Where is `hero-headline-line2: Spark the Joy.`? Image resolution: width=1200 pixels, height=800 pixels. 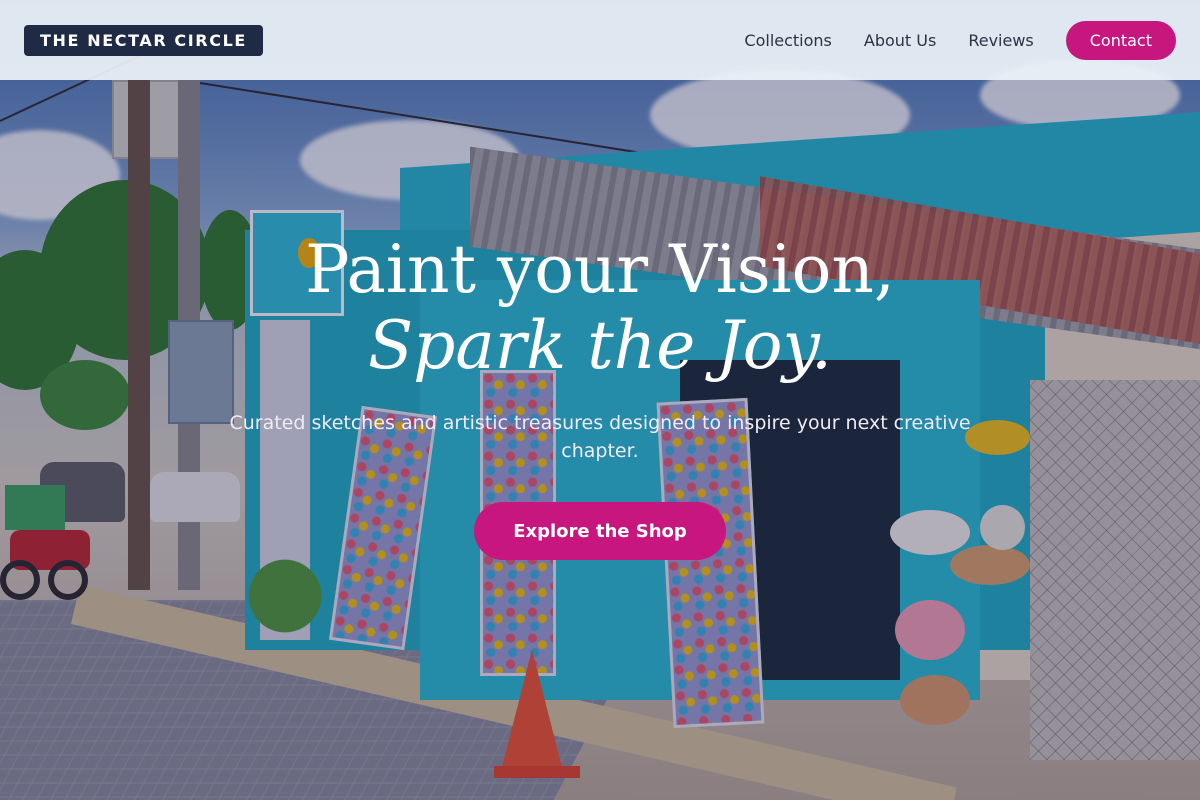 hero-headline-line2: Spark the Joy. is located at coordinates (600, 345).